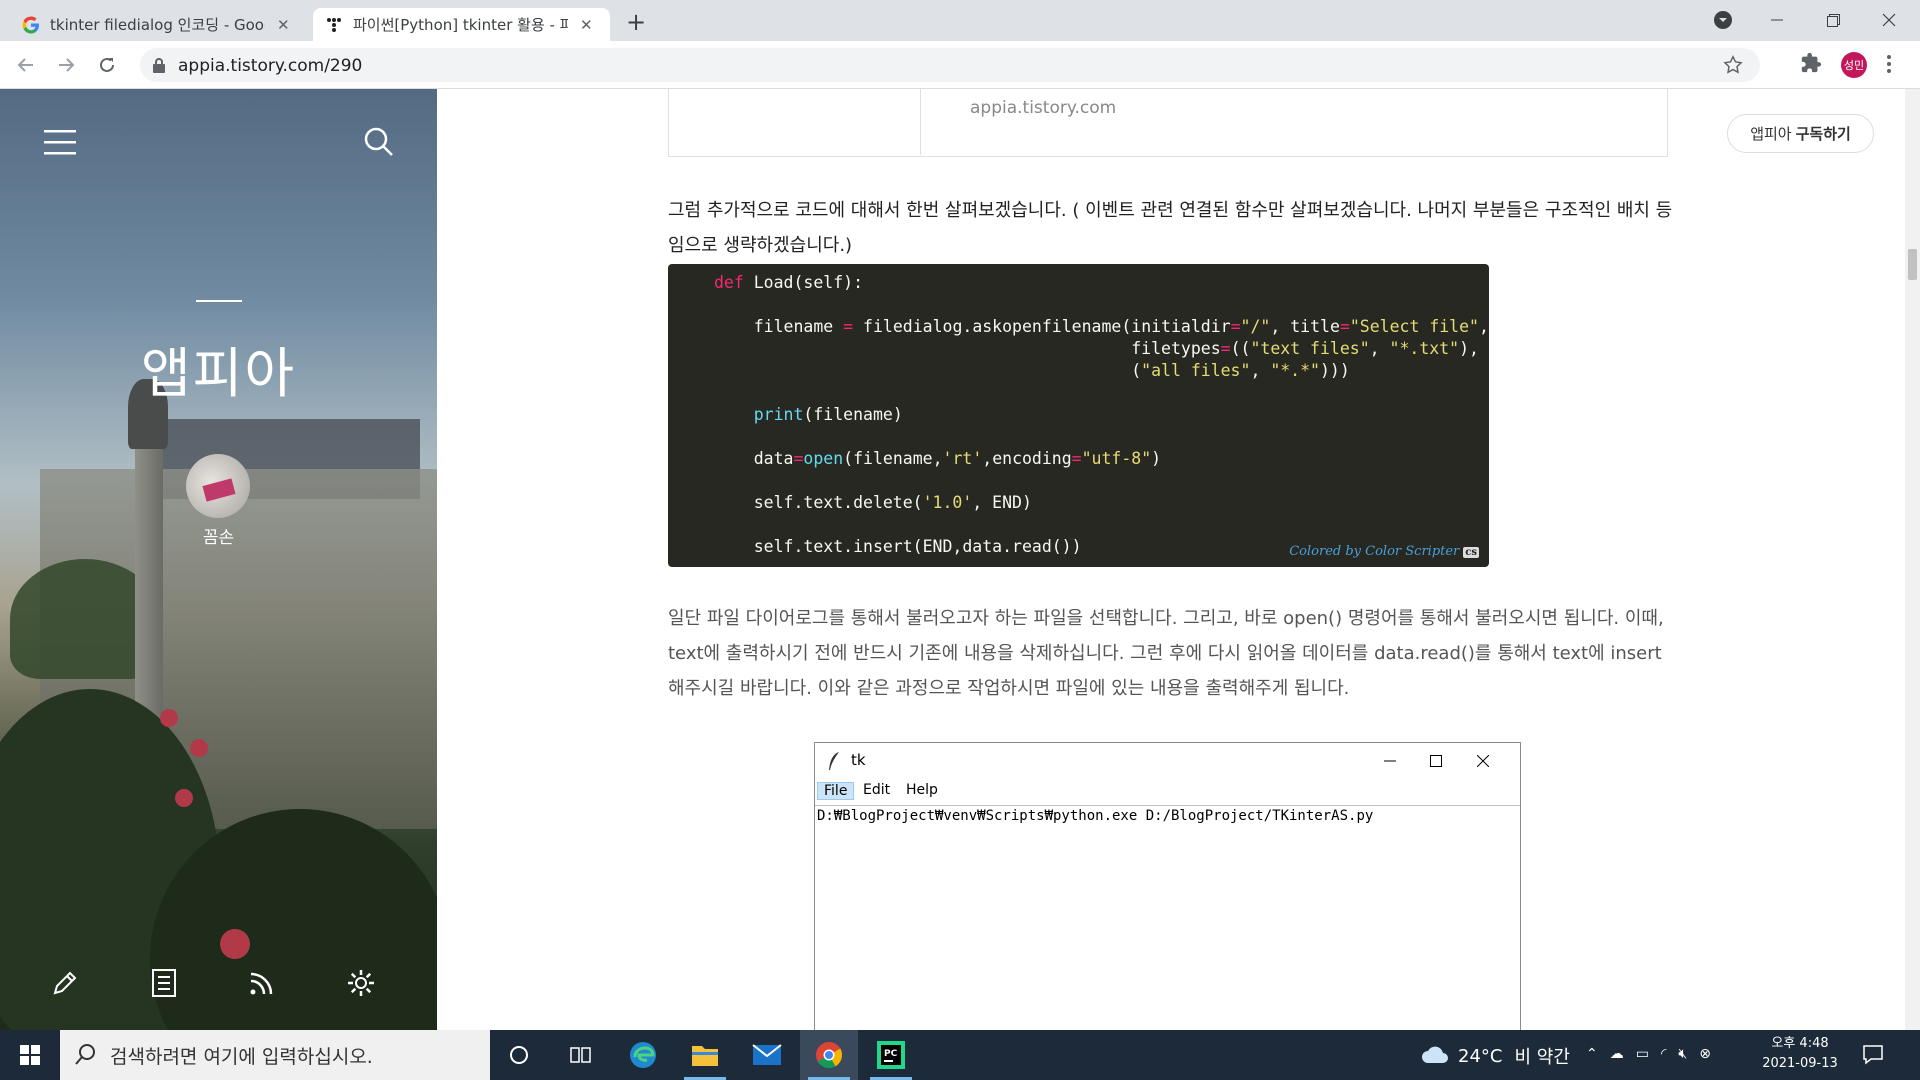 The width and height of the screenshot is (1920, 1080). I want to click on tk-menu-edit: Edit, so click(876, 790).